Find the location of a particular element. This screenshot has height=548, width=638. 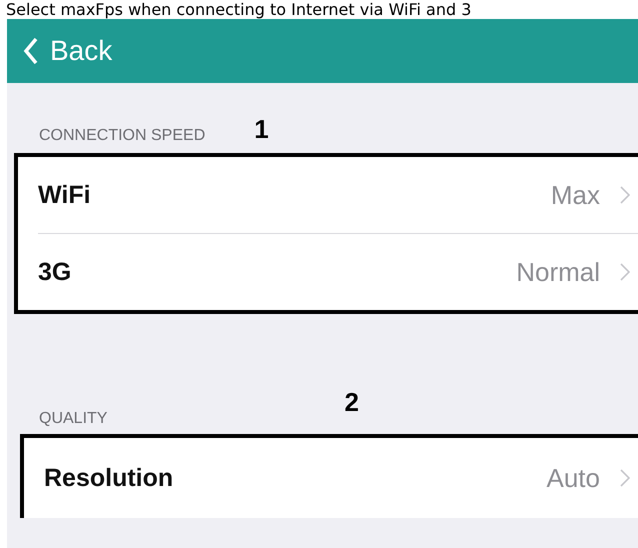

caption-text: Select maxFps when connecting to Internet via WiFi and 3 is located at coordinates (238, 9).